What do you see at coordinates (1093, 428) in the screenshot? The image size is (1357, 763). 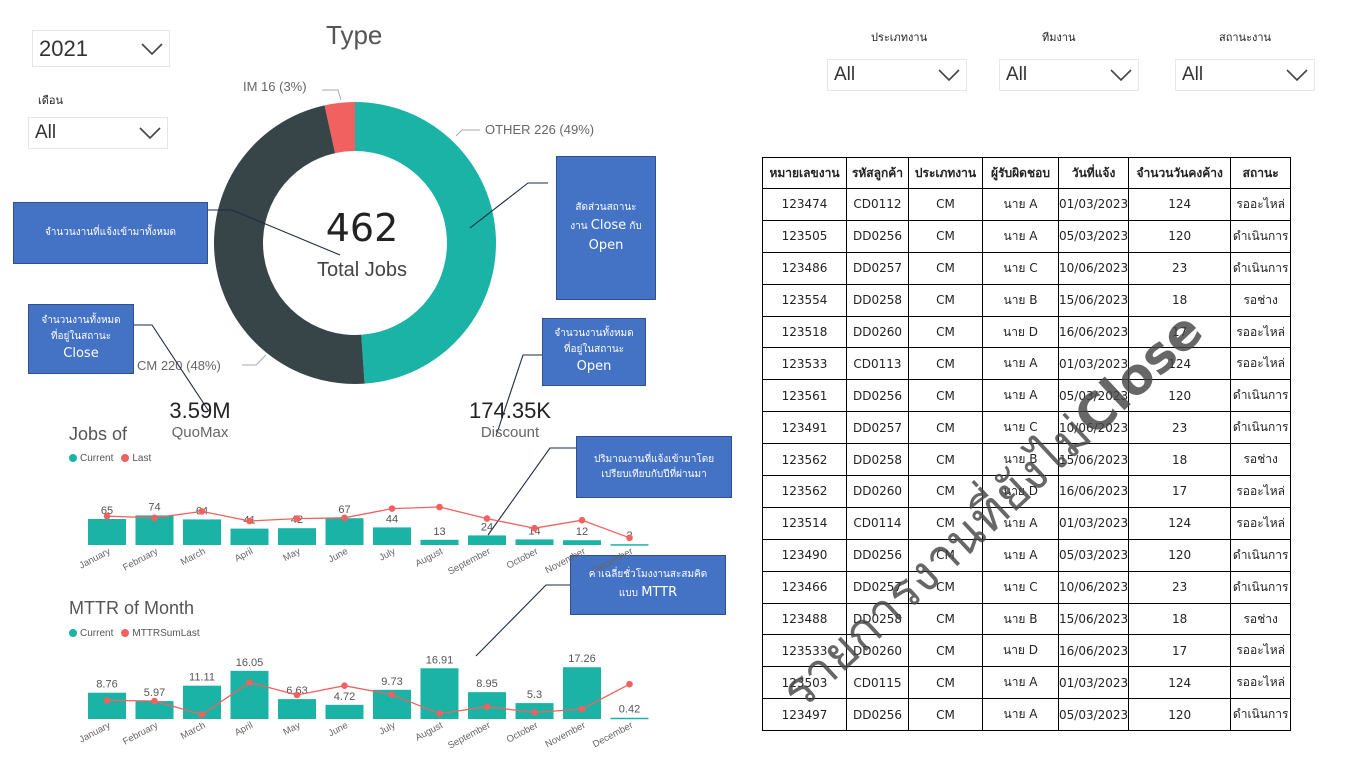 I see `table-cell: 10/06/2023` at bounding box center [1093, 428].